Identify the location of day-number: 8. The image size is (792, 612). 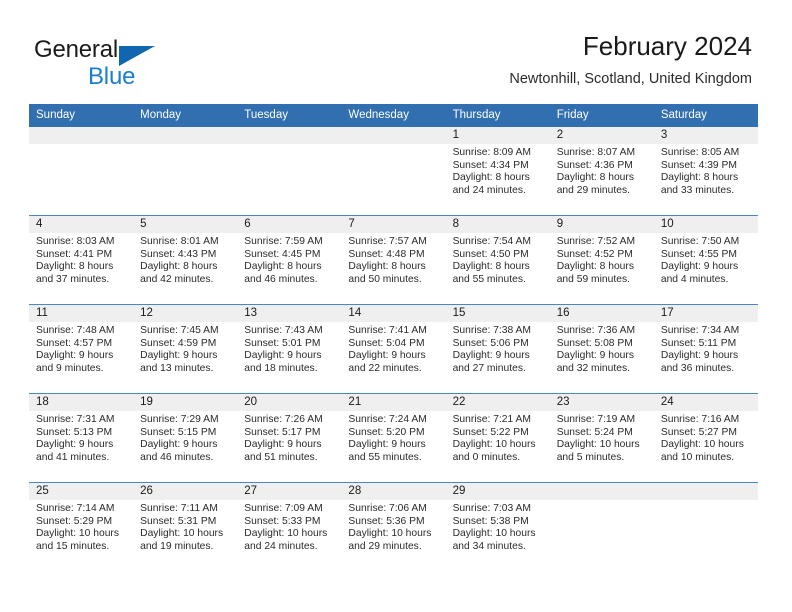
(497, 224).